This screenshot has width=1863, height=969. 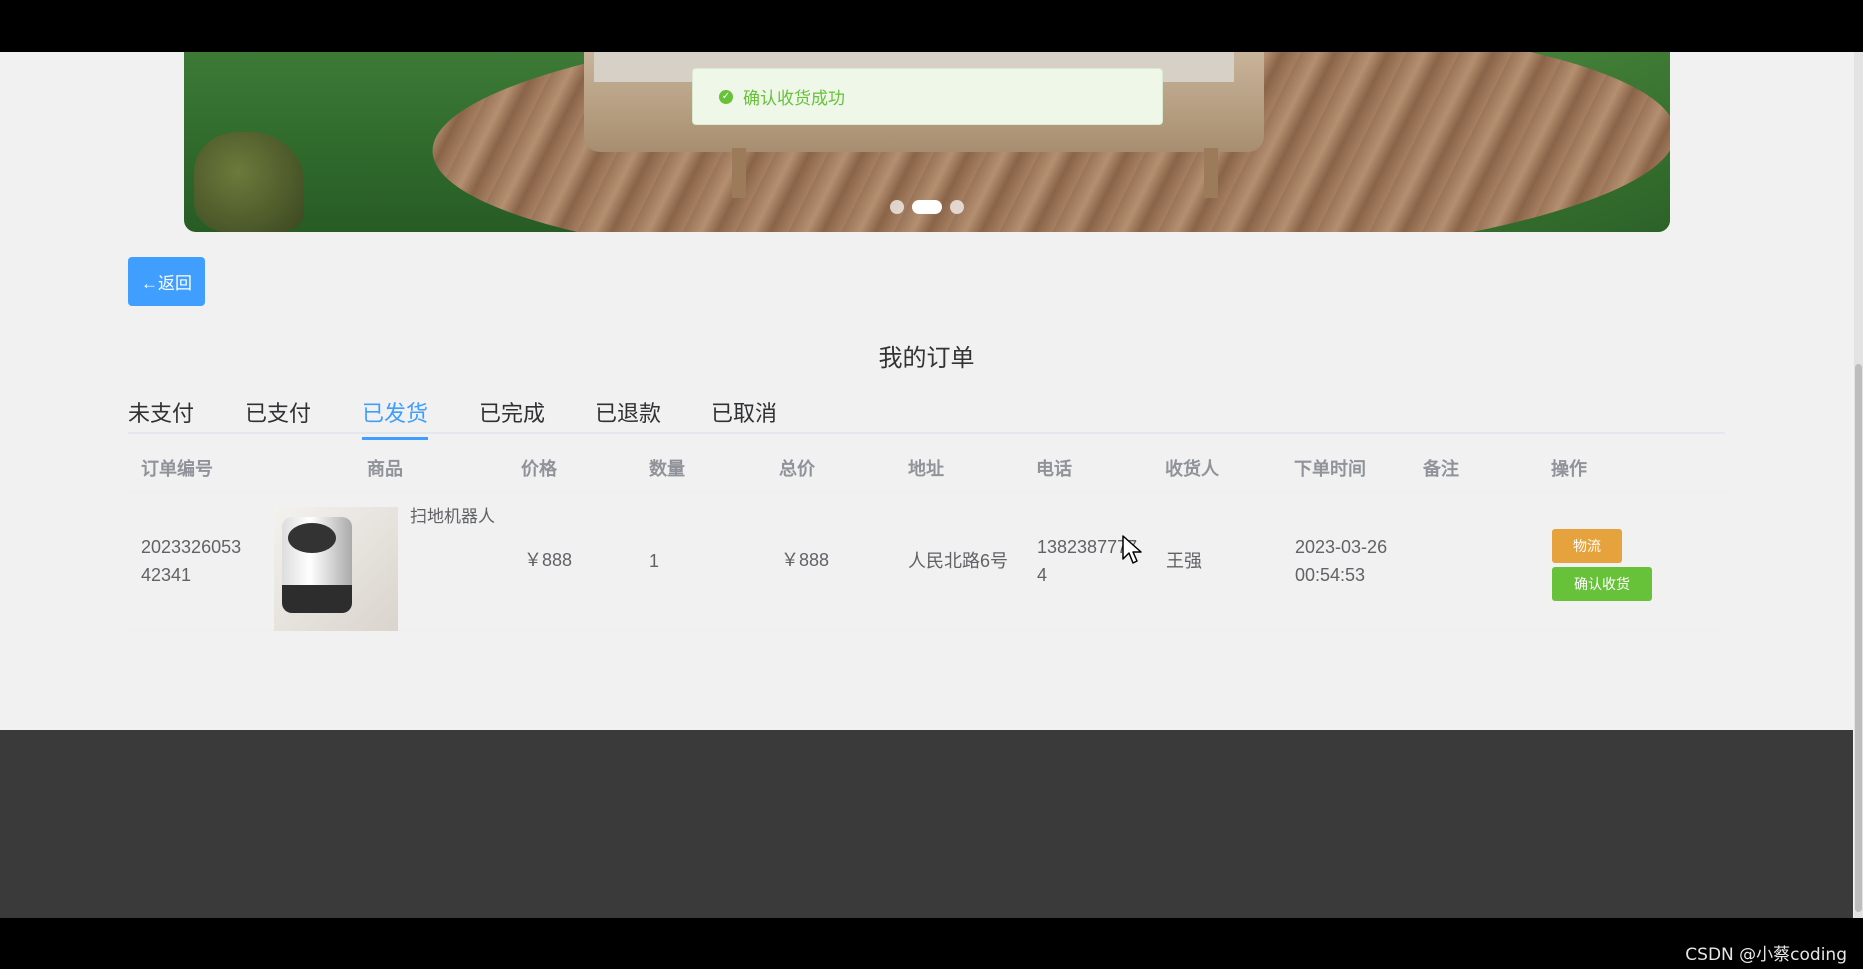 What do you see at coordinates (726, 96) in the screenshot?
I see `check-circle-icon: ✓` at bounding box center [726, 96].